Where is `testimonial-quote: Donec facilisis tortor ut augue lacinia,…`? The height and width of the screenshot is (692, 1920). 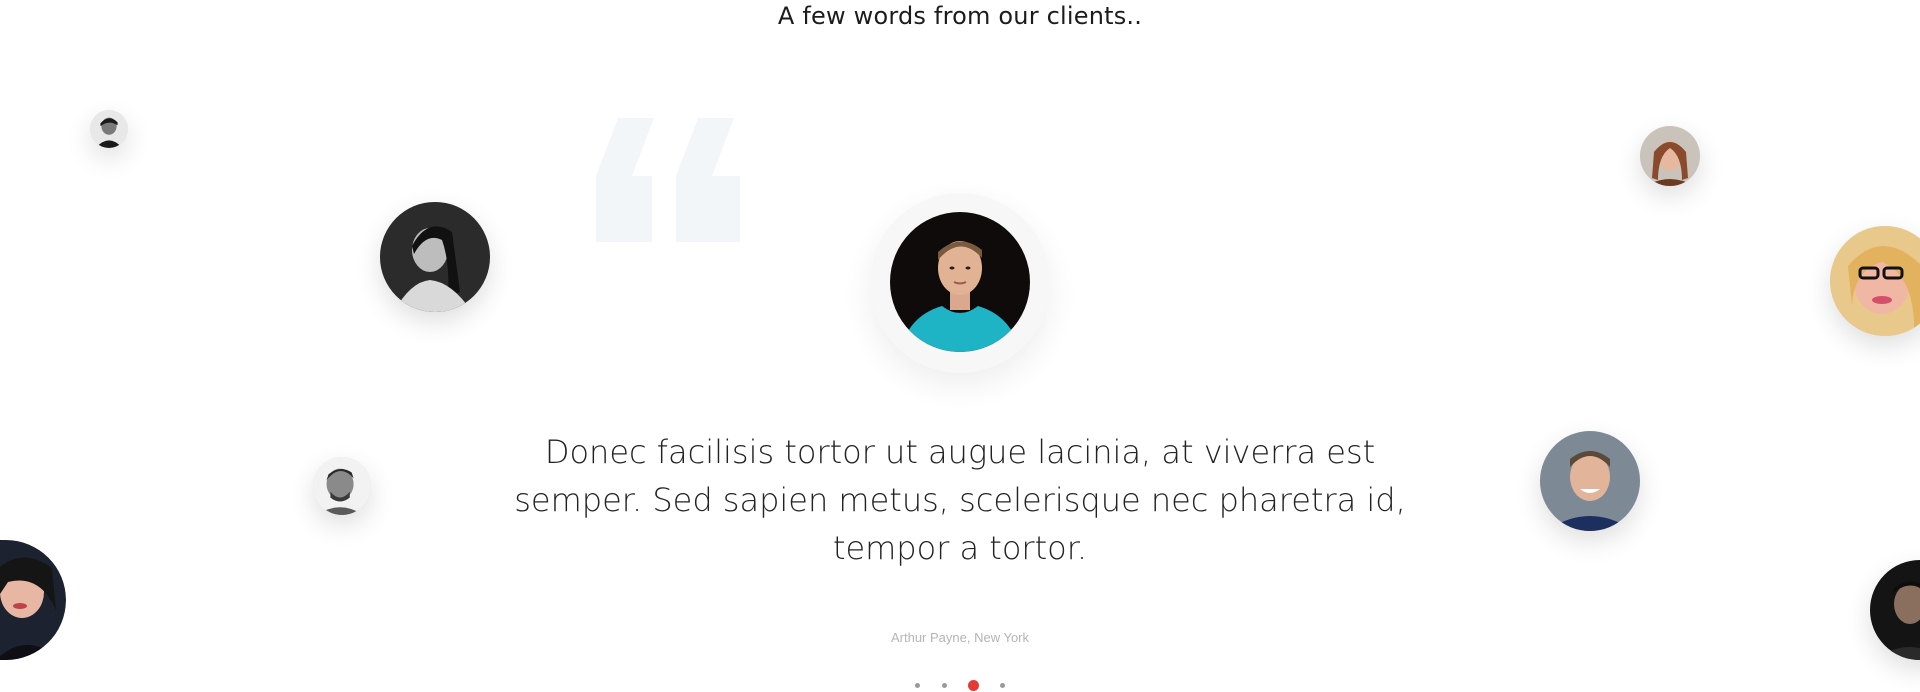 testimonial-quote: Donec facilisis tortor ut augue lacinia,… is located at coordinates (960, 500).